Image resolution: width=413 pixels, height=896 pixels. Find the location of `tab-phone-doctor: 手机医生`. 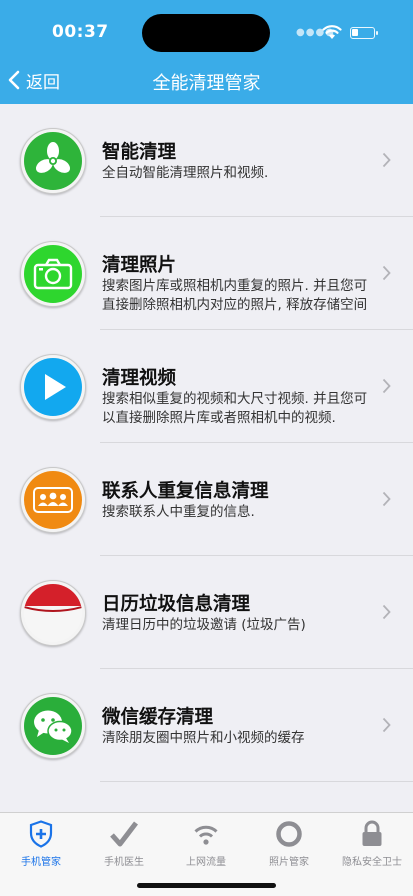

tab-phone-doctor: 手机医生 is located at coordinates (124, 845).